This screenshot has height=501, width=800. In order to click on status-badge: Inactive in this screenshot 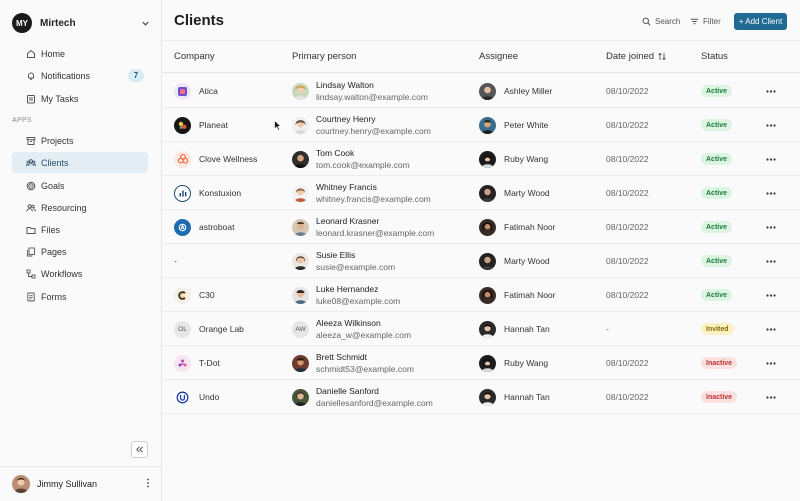, I will do `click(719, 363)`.